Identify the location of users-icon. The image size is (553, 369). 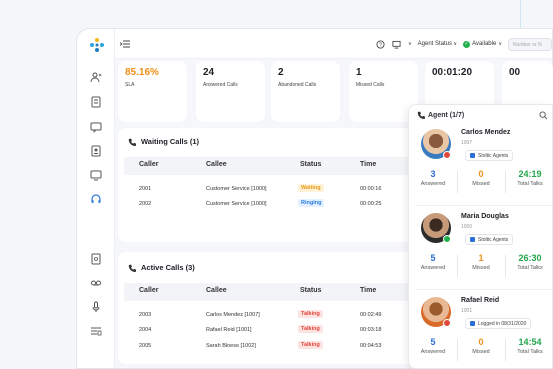
(96, 77).